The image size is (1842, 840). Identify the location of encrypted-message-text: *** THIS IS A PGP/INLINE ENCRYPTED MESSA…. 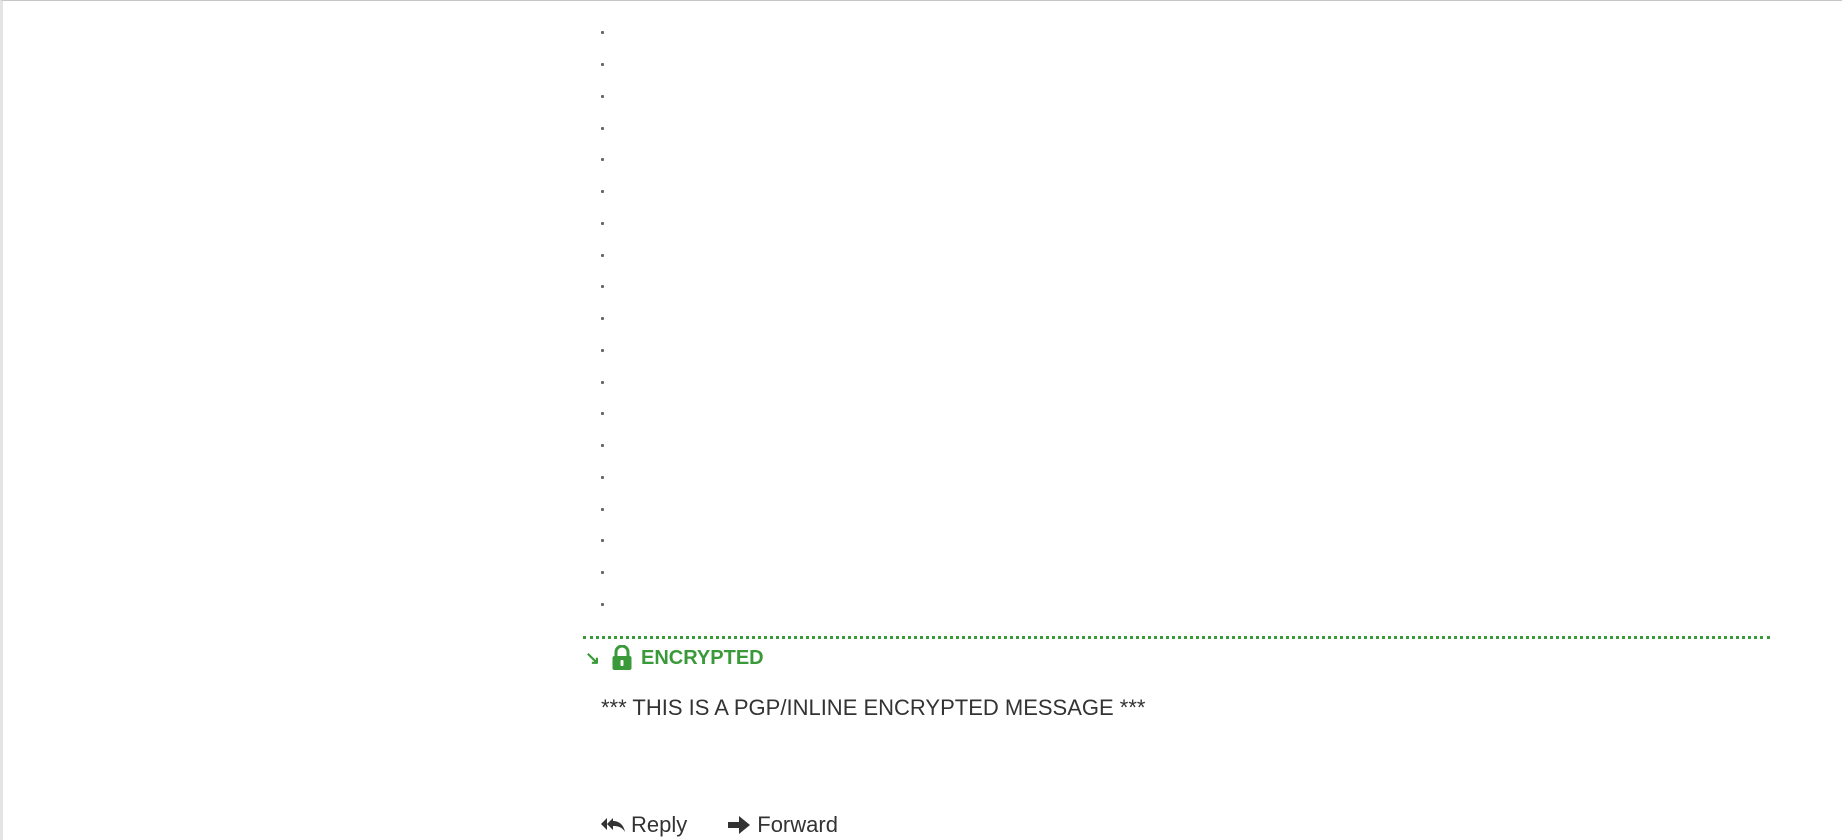
(873, 707).